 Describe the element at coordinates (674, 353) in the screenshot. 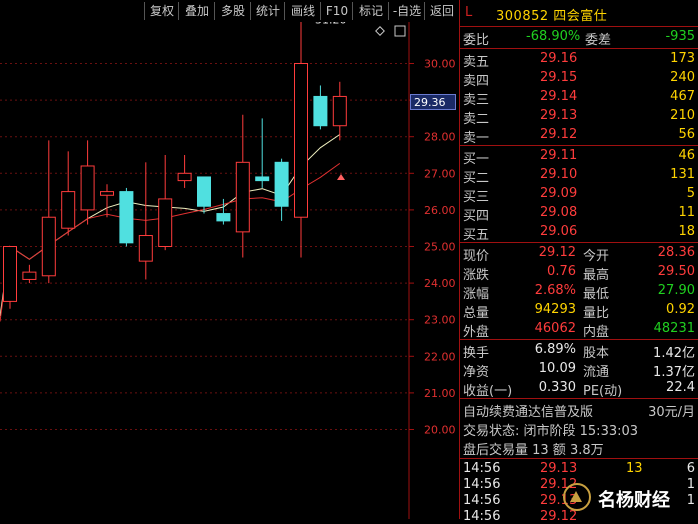

I see `fin-value: 1.42亿` at that location.